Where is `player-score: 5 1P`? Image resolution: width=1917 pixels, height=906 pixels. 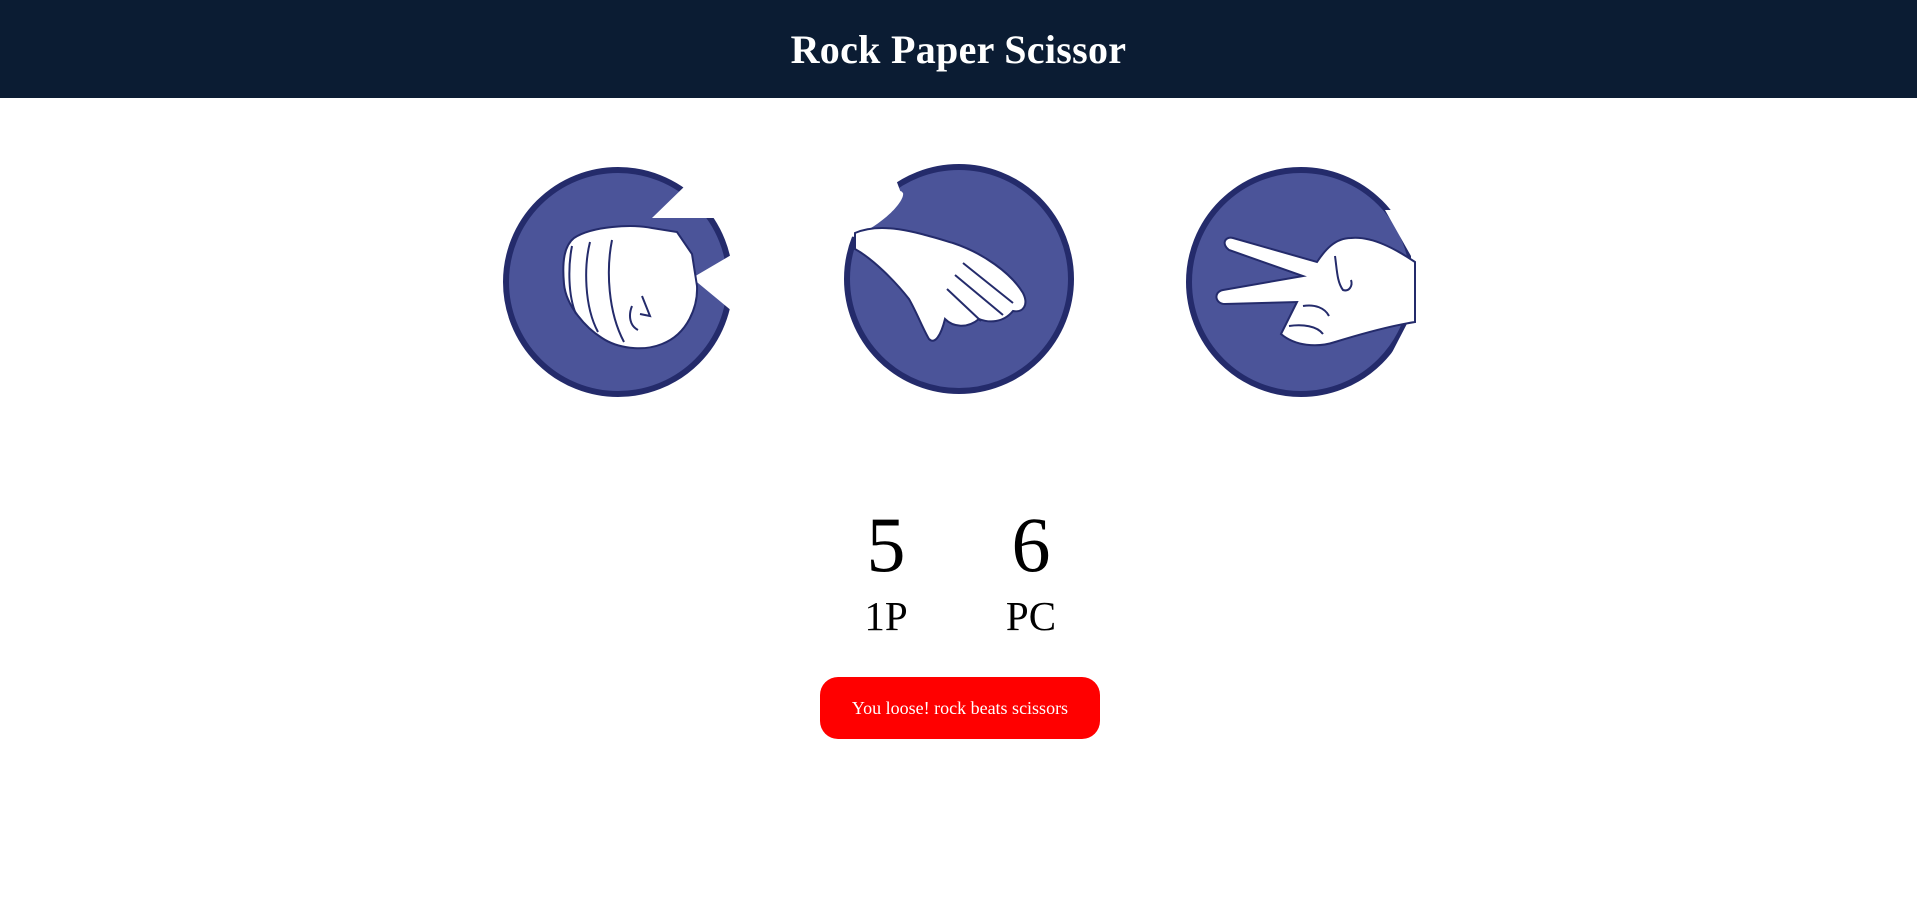
player-score: 5 1P is located at coordinates (886, 571).